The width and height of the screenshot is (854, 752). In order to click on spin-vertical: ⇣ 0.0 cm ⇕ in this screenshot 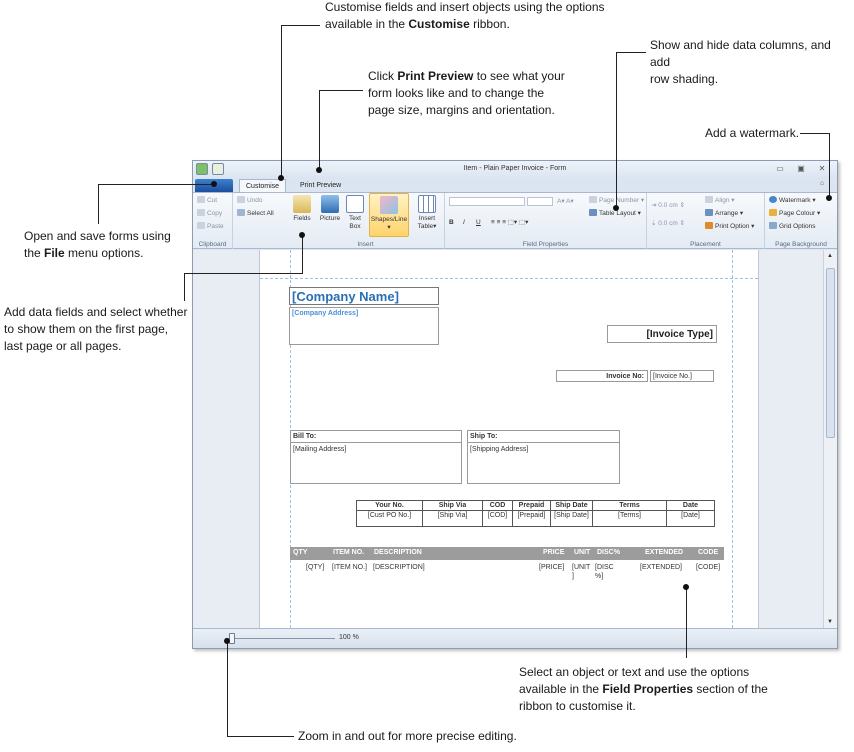, I will do `click(668, 223)`.